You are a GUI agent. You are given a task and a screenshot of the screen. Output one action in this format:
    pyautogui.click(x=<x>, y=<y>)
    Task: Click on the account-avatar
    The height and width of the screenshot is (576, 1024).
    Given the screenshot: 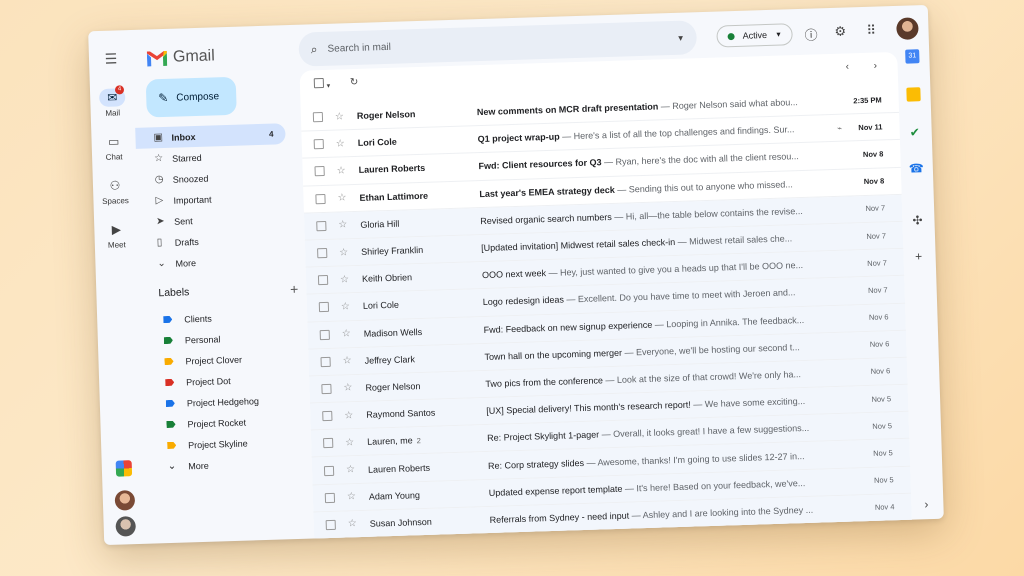 What is the action you would take?
    pyautogui.click(x=907, y=28)
    